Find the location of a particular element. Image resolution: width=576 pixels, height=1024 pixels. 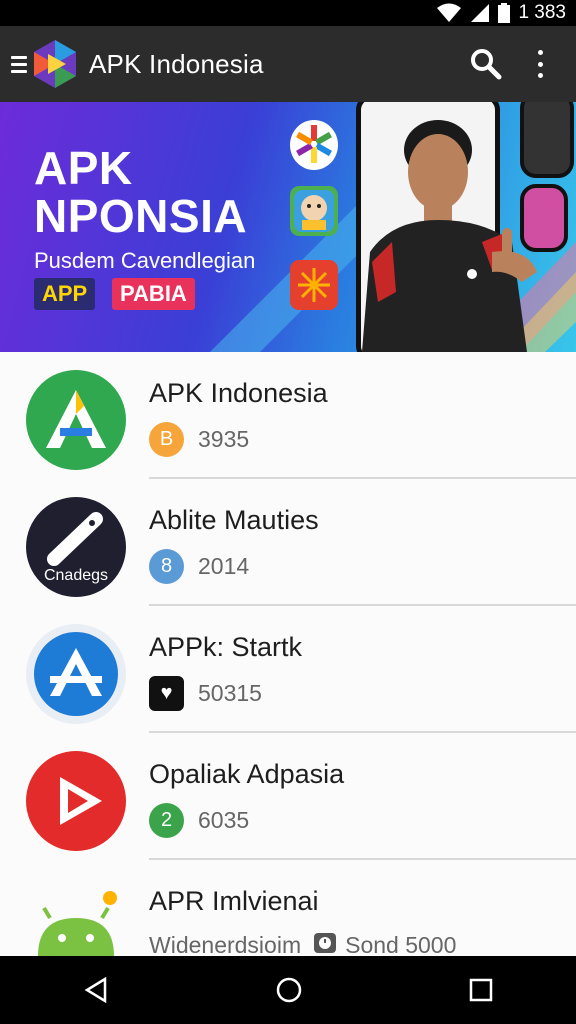

app-title: APK Indonesia is located at coordinates (176, 63).